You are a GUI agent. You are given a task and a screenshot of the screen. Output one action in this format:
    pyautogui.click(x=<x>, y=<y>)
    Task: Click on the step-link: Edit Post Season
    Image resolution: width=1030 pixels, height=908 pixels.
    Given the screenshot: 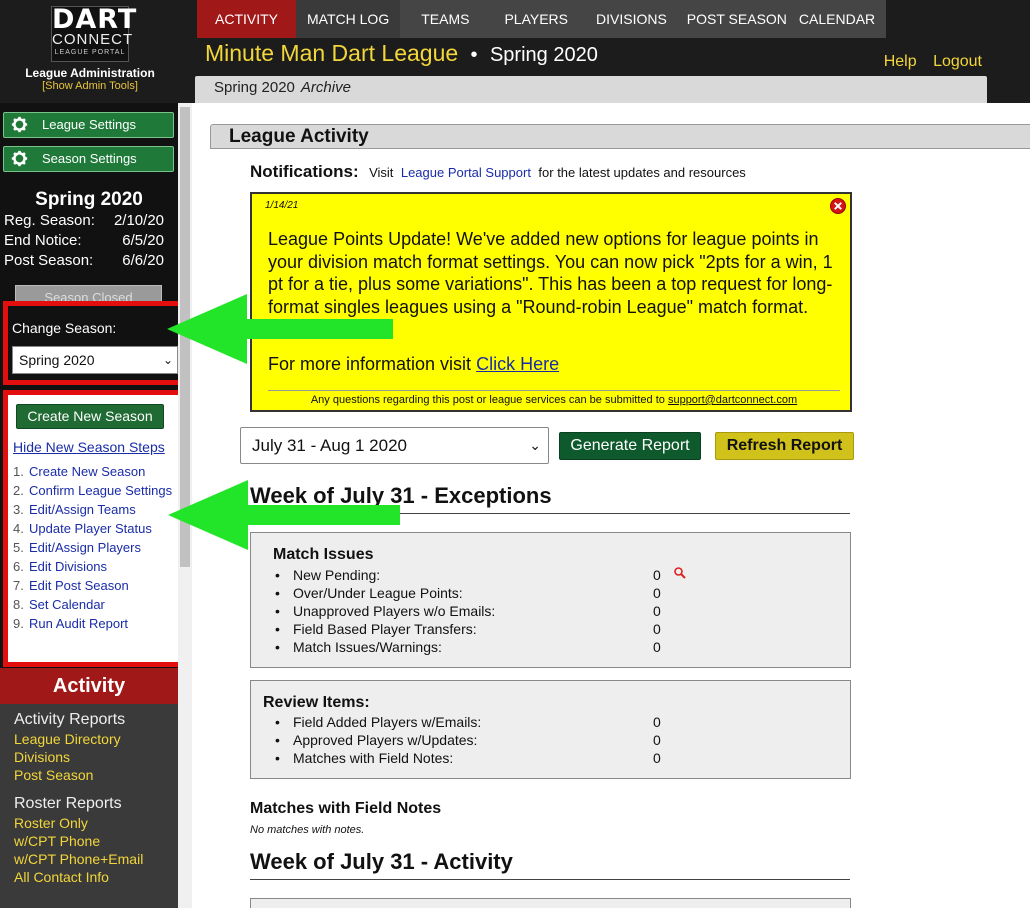 What is the action you would take?
    pyautogui.click(x=79, y=586)
    